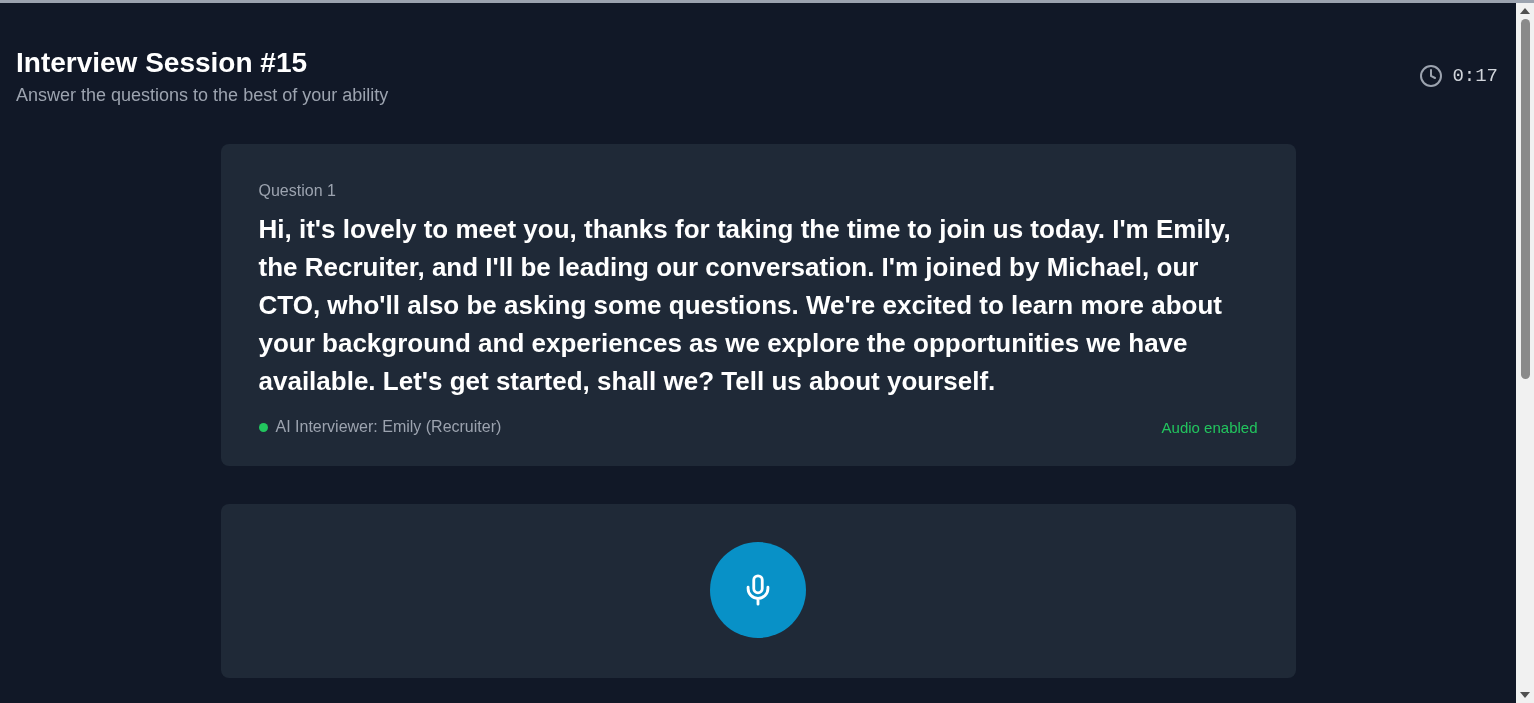 Image resolution: width=1534 pixels, height=703 pixels. What do you see at coordinates (1475, 75) in the screenshot?
I see `timer-text: 0:17` at bounding box center [1475, 75].